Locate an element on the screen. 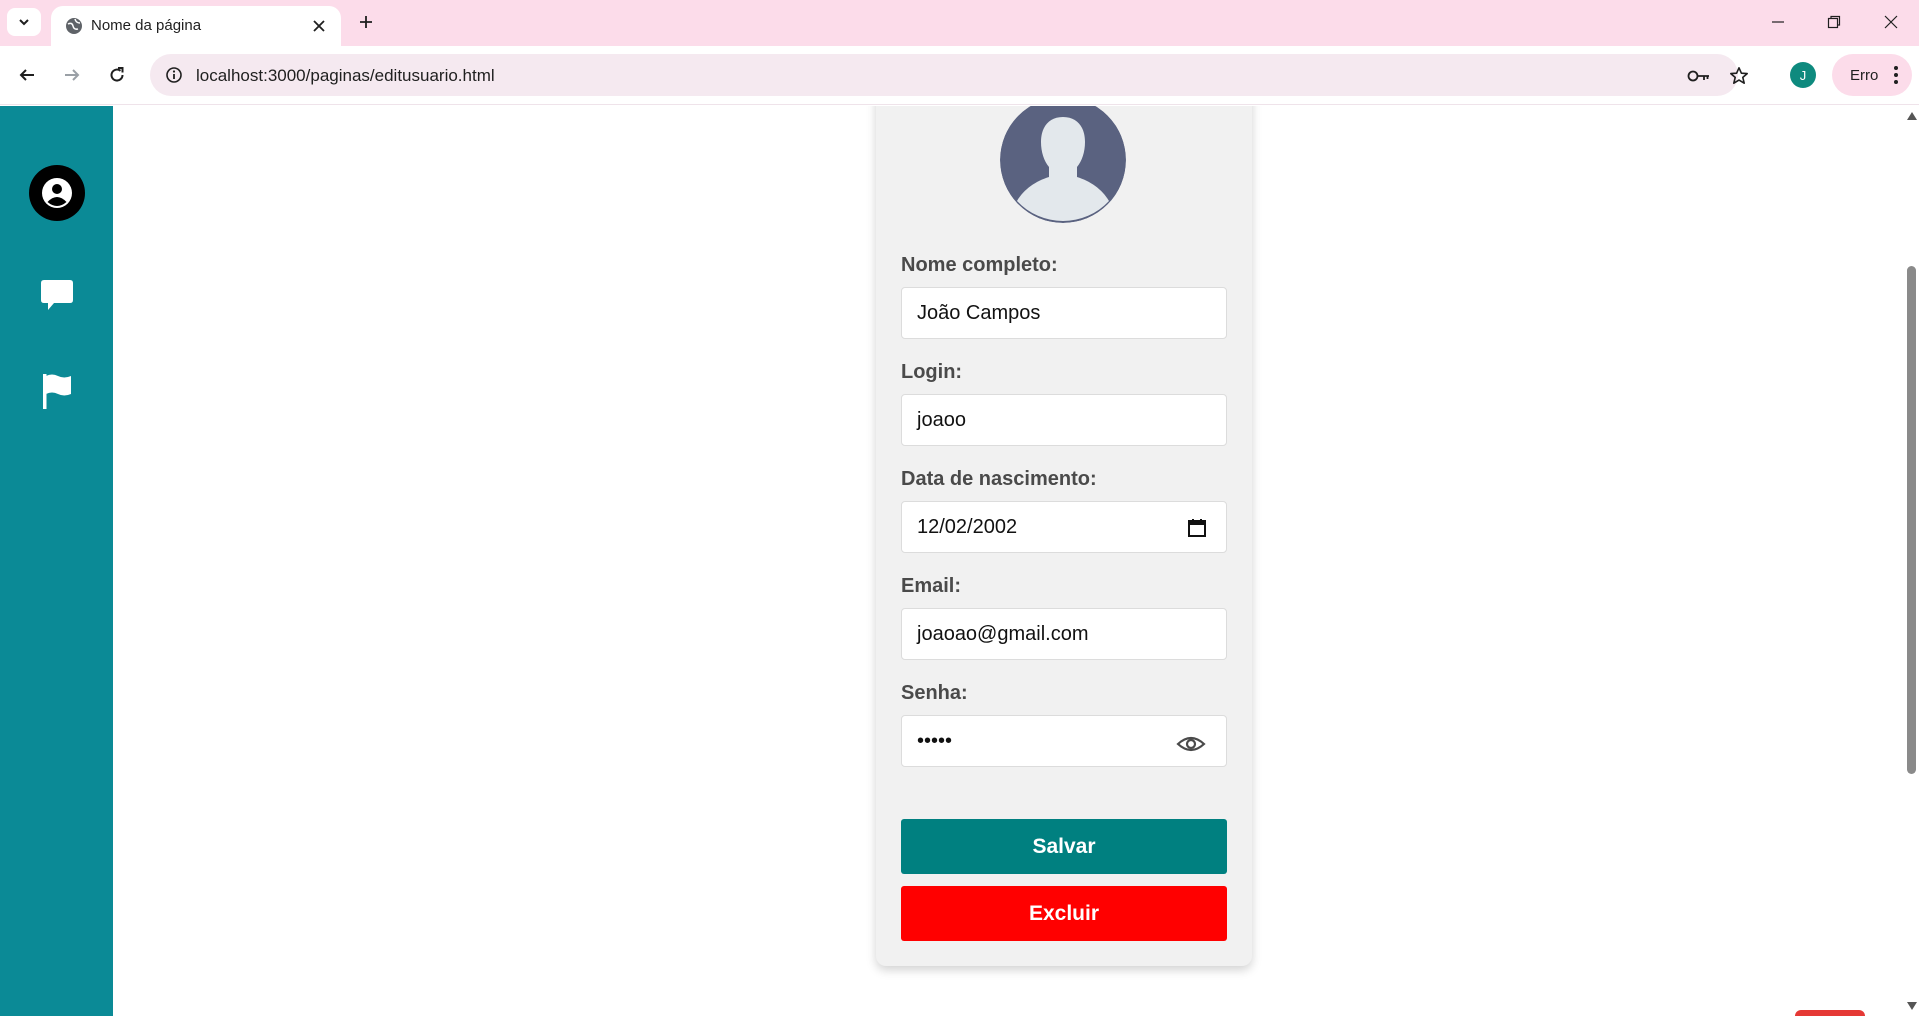  minimize-icon is located at coordinates (1778, 22).